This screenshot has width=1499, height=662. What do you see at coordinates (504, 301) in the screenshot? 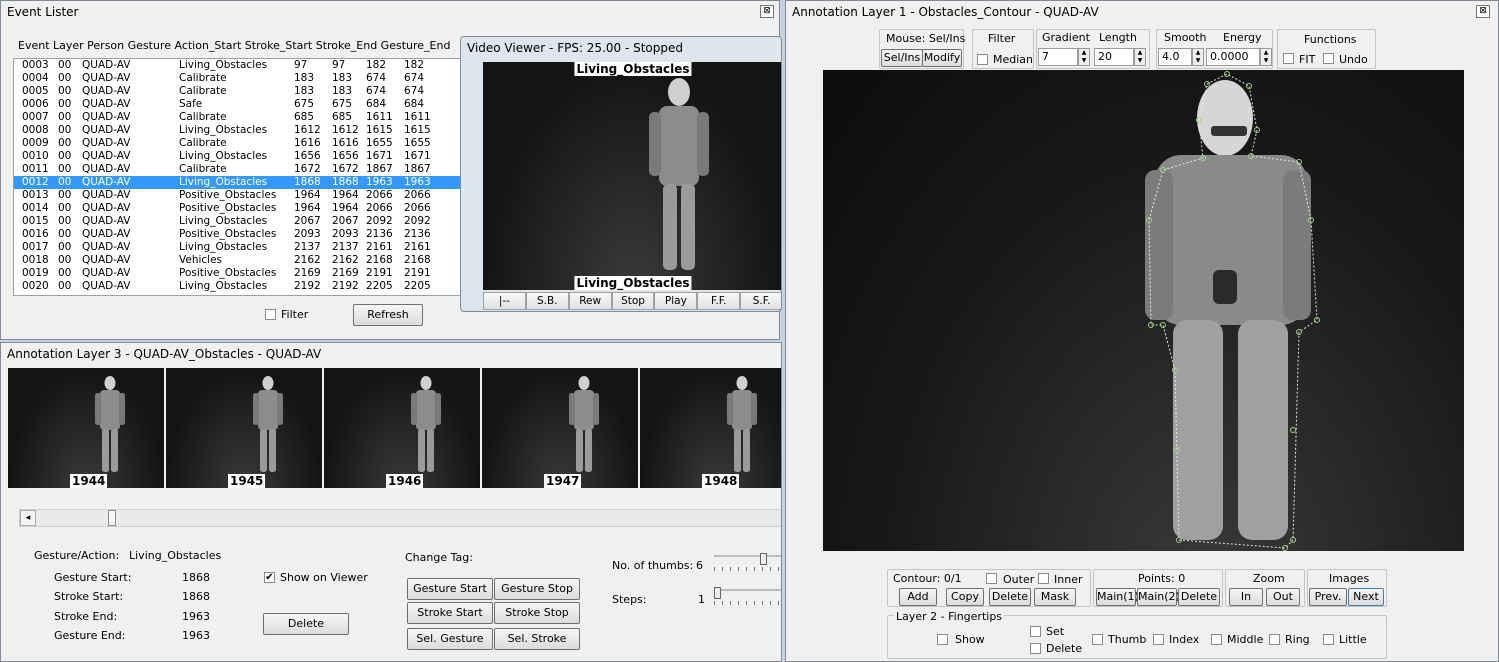
I see `video-control-button: |--` at bounding box center [504, 301].